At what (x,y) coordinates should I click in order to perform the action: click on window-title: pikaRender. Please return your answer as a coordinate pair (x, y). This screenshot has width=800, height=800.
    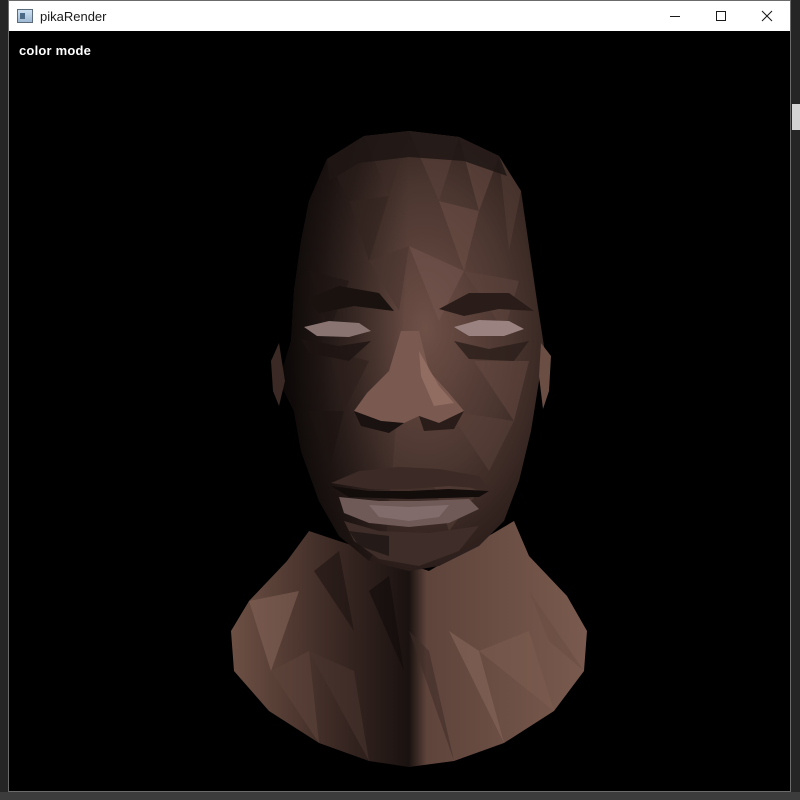
    Looking at the image, I should click on (73, 16).